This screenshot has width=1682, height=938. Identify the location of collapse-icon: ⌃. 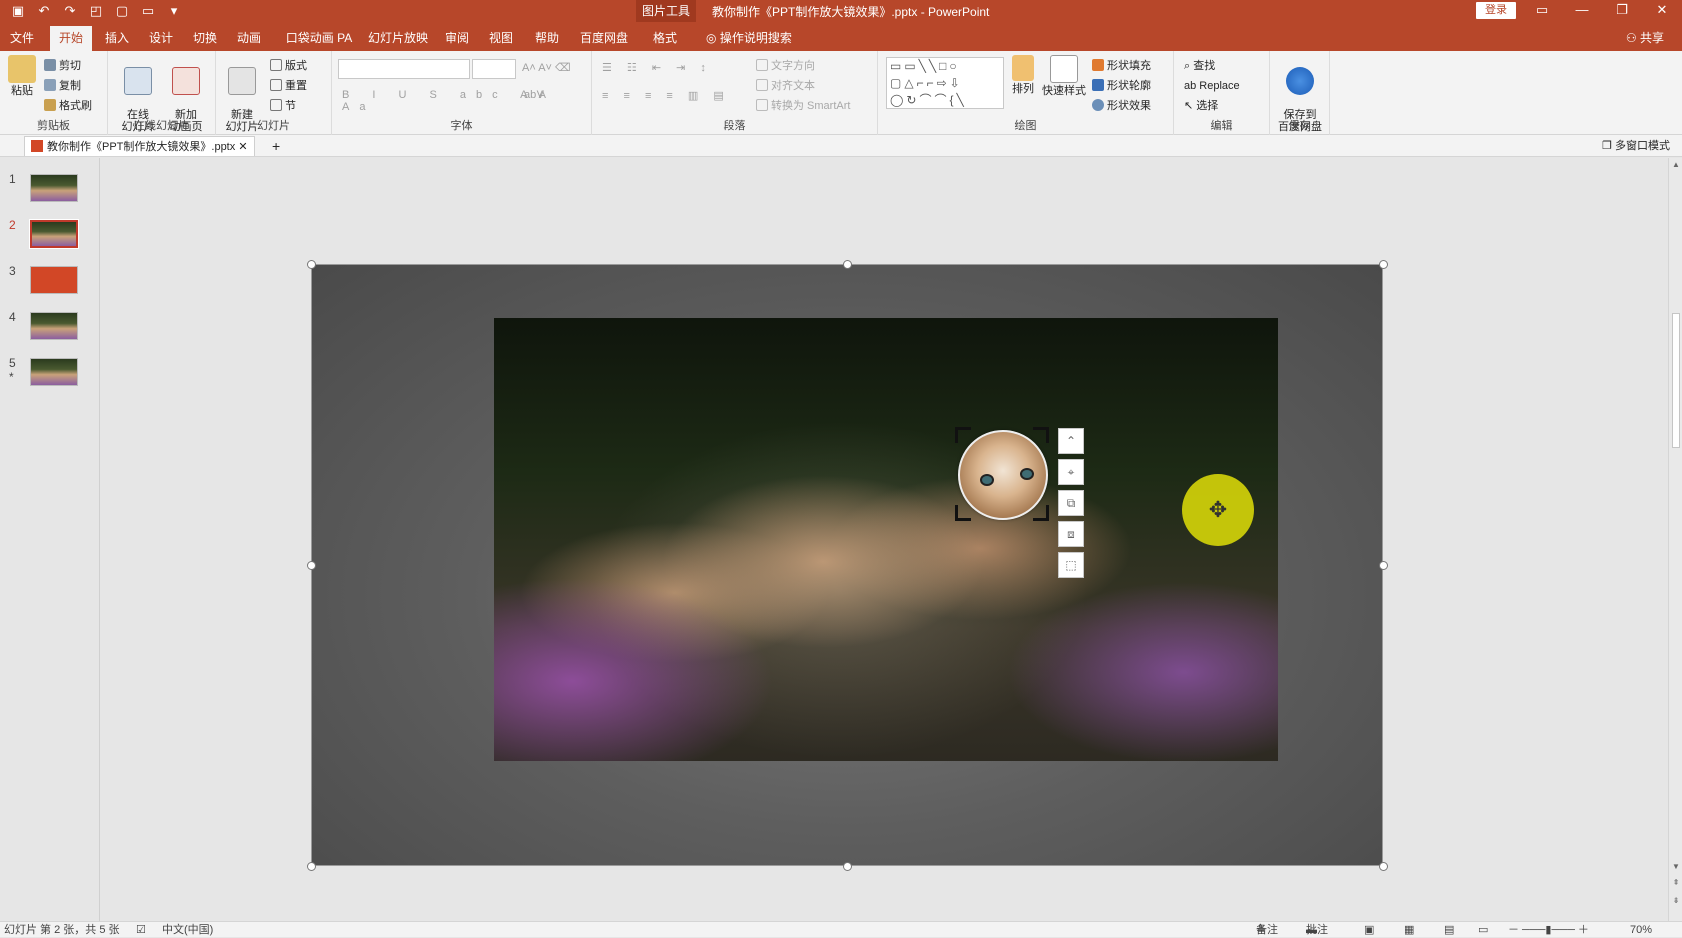
(1071, 441).